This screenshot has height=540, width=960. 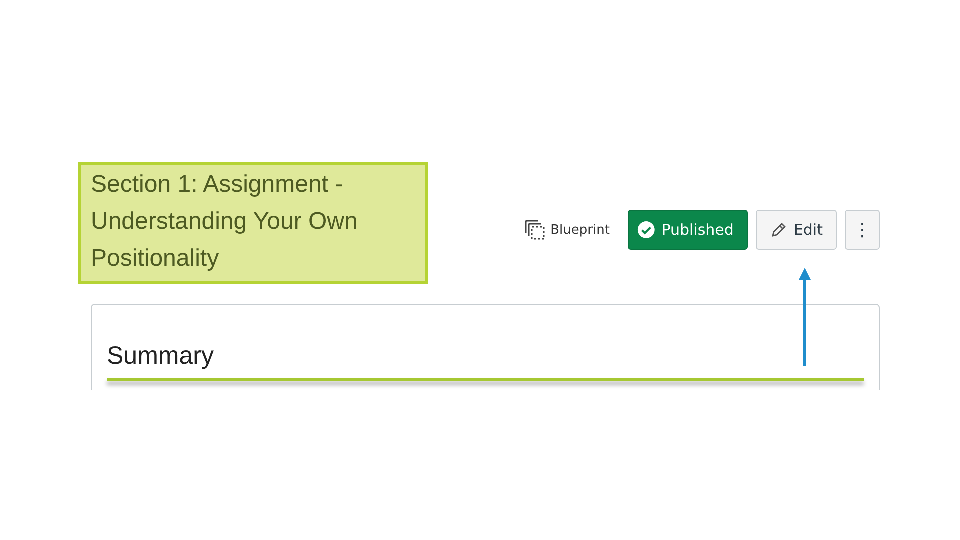 I want to click on pencil-icon, so click(x=779, y=230).